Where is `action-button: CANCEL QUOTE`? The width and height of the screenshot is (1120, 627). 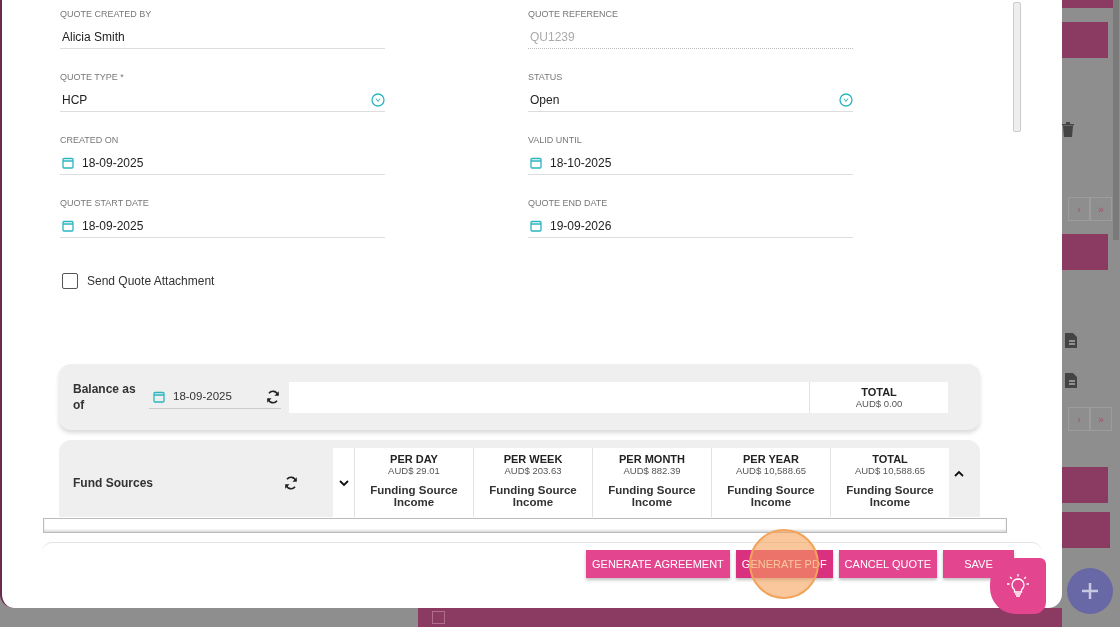
action-button: CANCEL QUOTE is located at coordinates (887, 564).